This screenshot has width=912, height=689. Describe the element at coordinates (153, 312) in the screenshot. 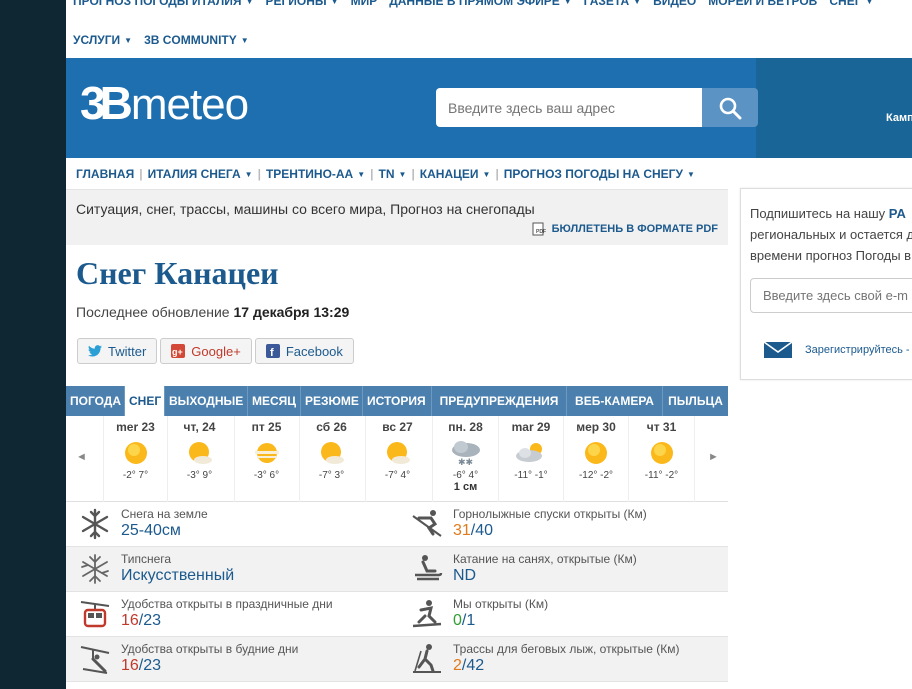

I see `updated-label: Последнее обновление` at that location.